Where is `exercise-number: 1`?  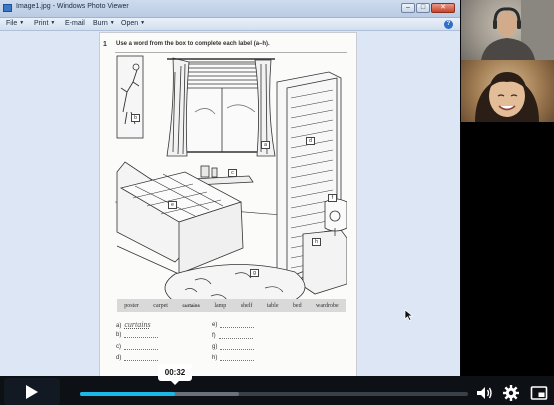
exercise-number: 1 is located at coordinates (105, 44).